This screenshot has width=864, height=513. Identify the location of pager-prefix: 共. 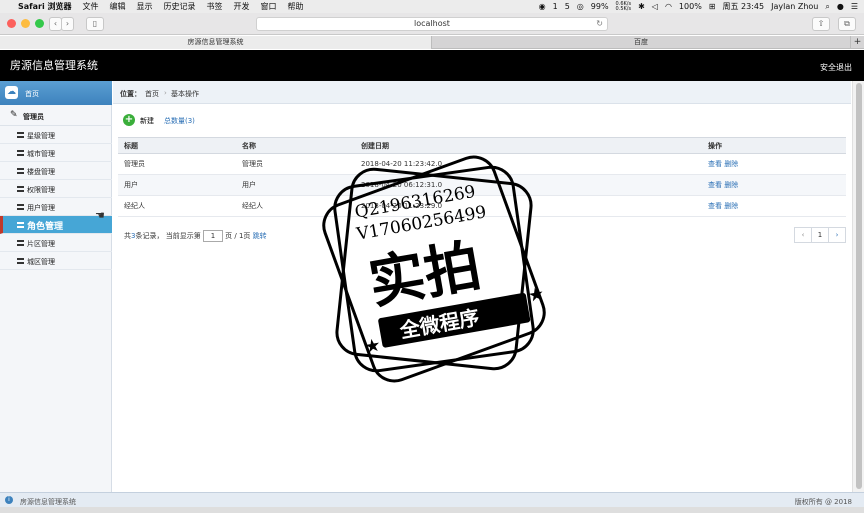
(127, 236).